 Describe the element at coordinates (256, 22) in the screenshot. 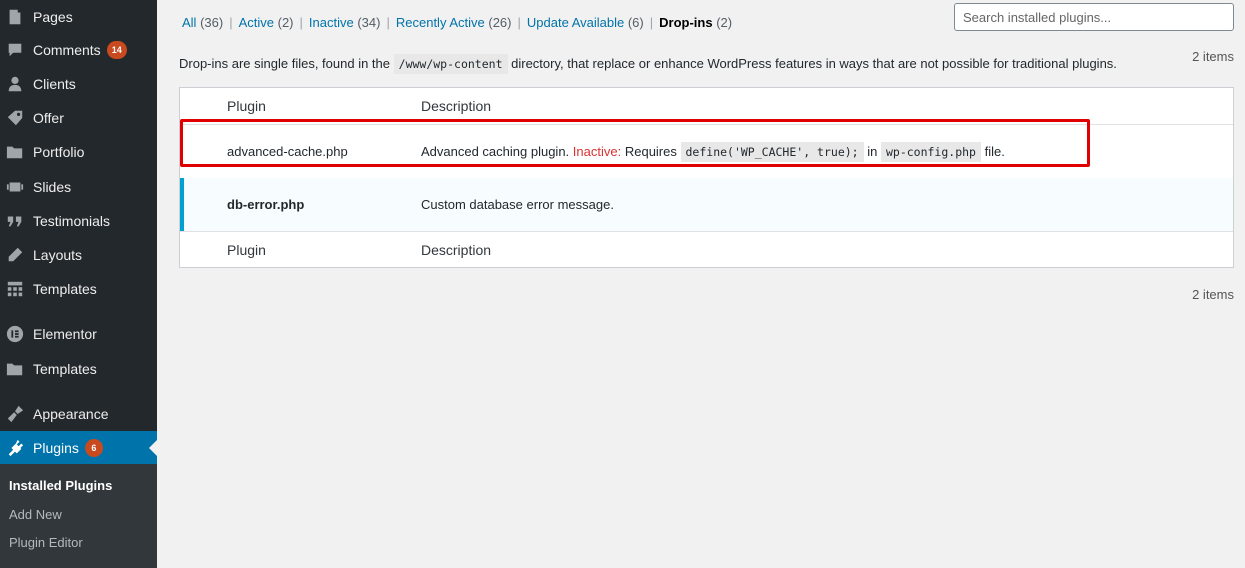

I see `filter-active-label: Active` at that location.